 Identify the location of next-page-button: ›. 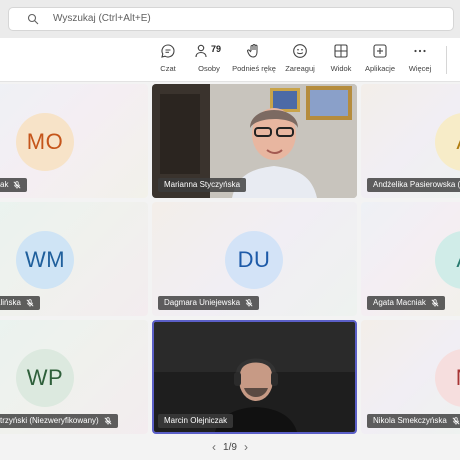
(246, 447).